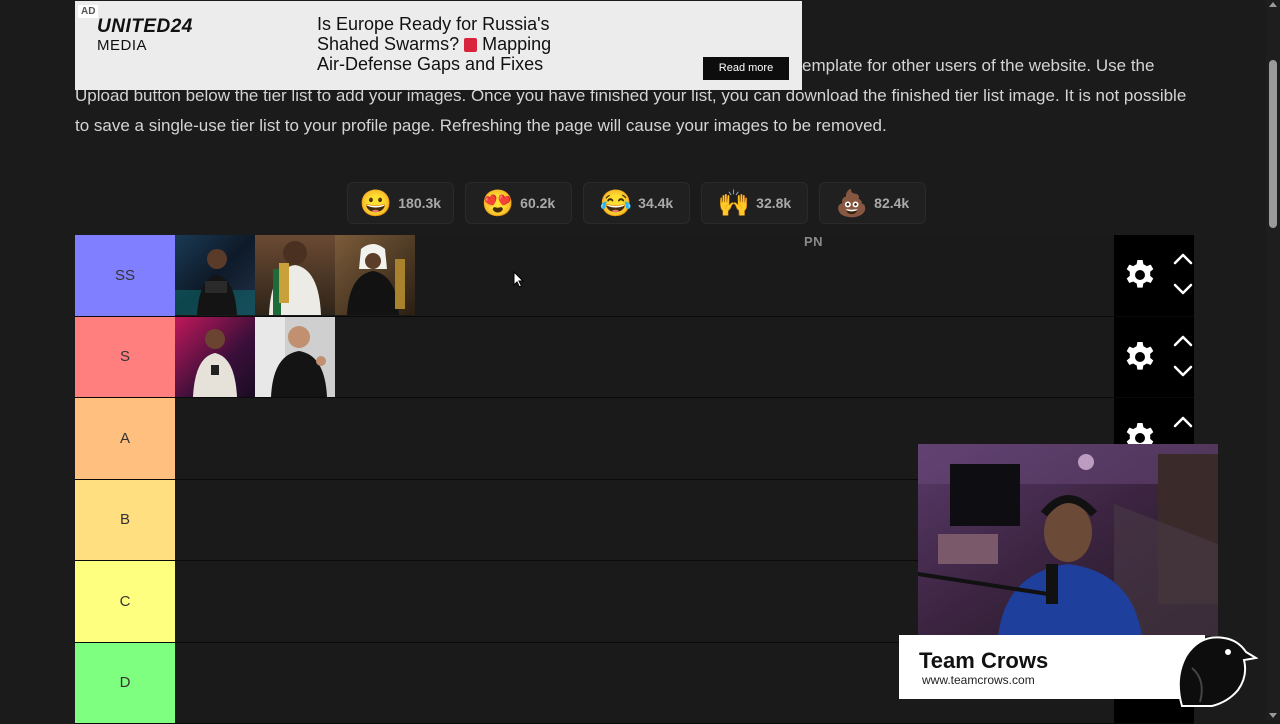  What do you see at coordinates (125, 601) in the screenshot?
I see `tier-label: C` at bounding box center [125, 601].